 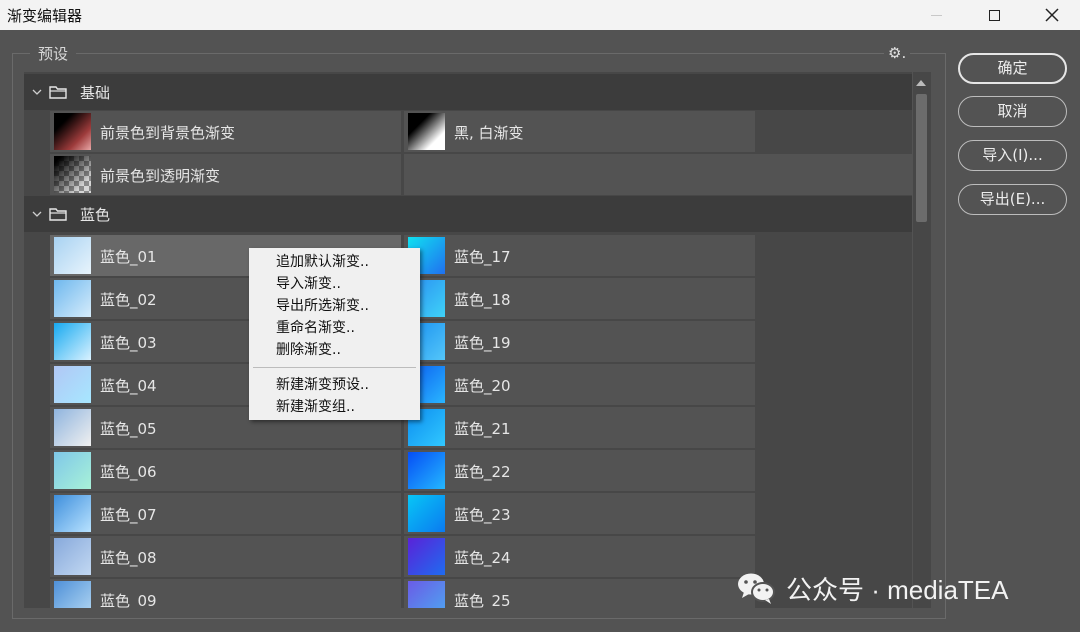 What do you see at coordinates (128, 600) in the screenshot?
I see `gradient-label: 蓝色_09` at bounding box center [128, 600].